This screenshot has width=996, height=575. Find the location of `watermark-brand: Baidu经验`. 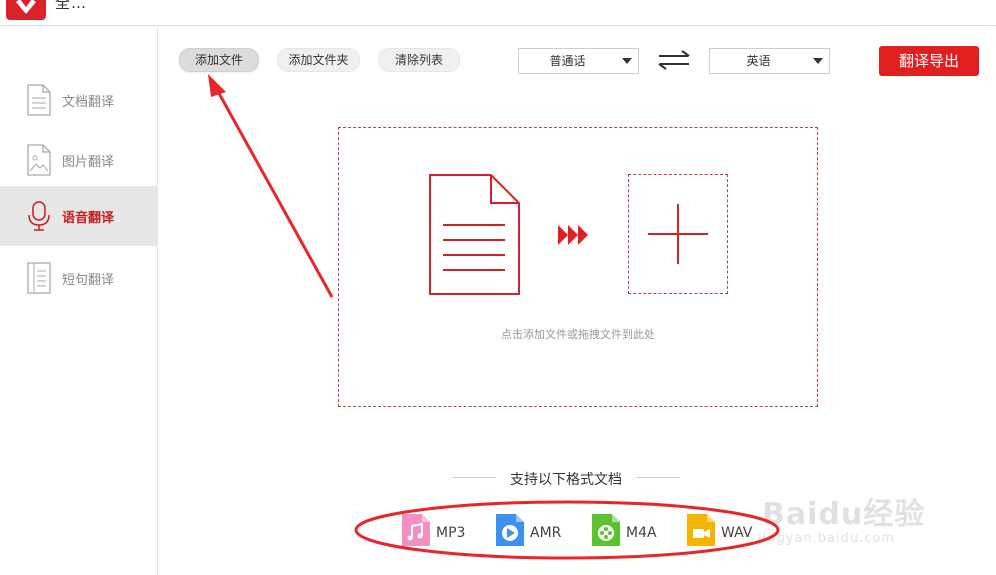

watermark-brand: Baidu经验 is located at coordinates (844, 514).